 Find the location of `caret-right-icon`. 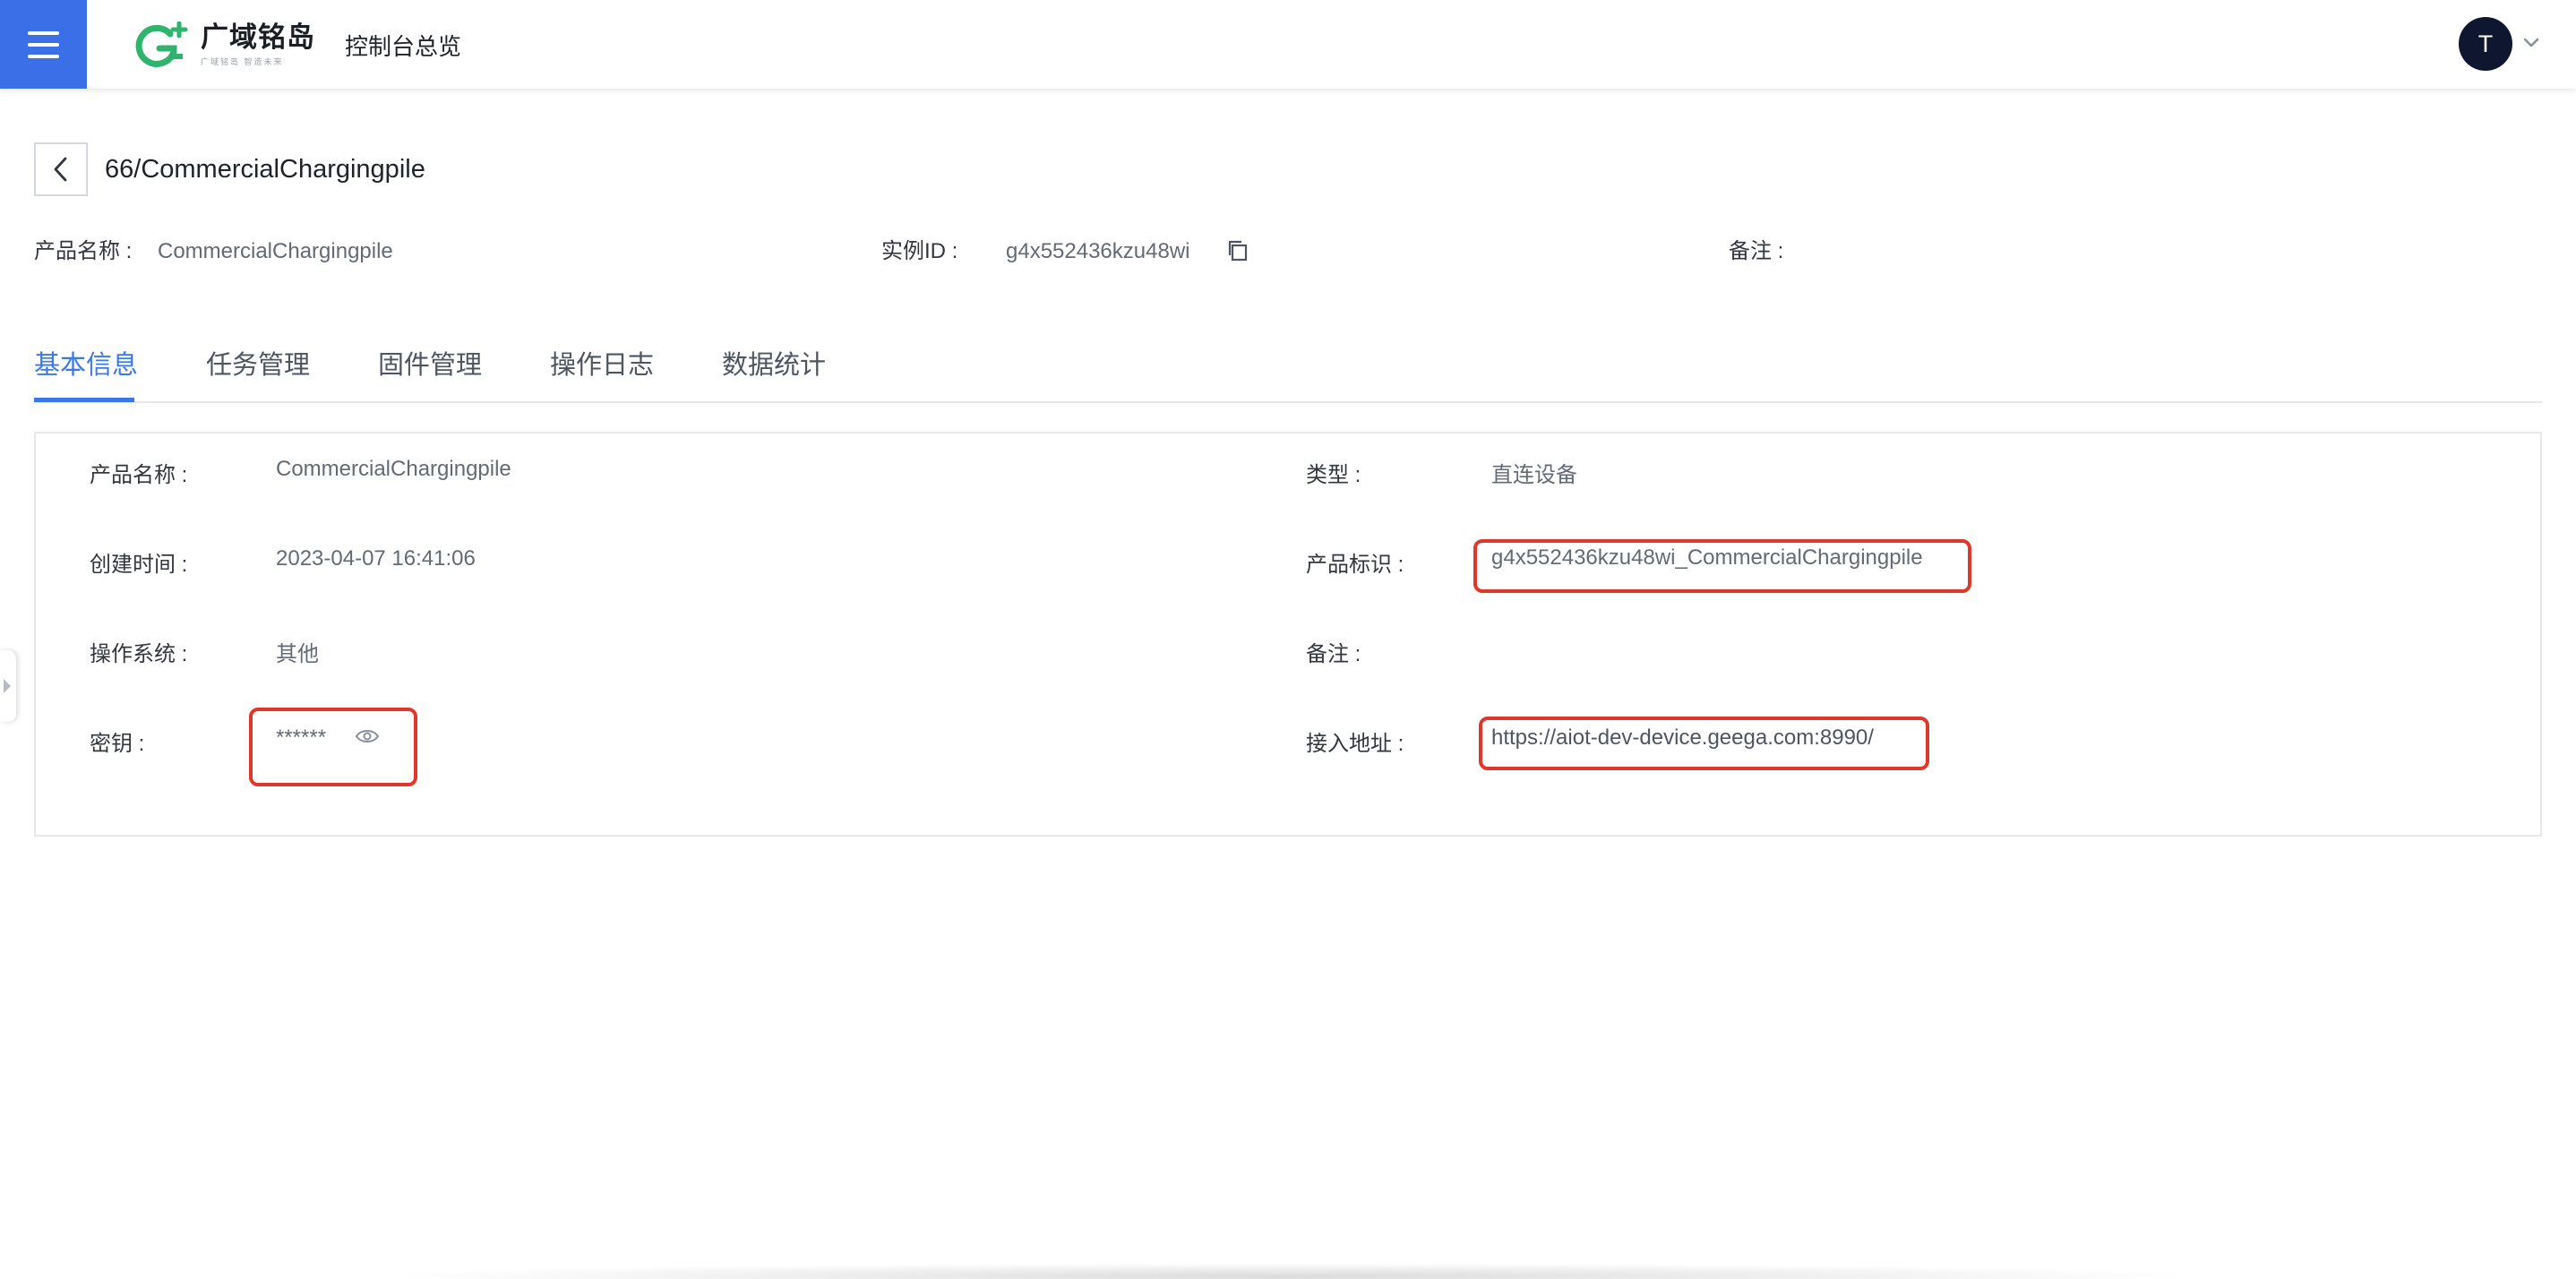

caret-right-icon is located at coordinates (7, 686).